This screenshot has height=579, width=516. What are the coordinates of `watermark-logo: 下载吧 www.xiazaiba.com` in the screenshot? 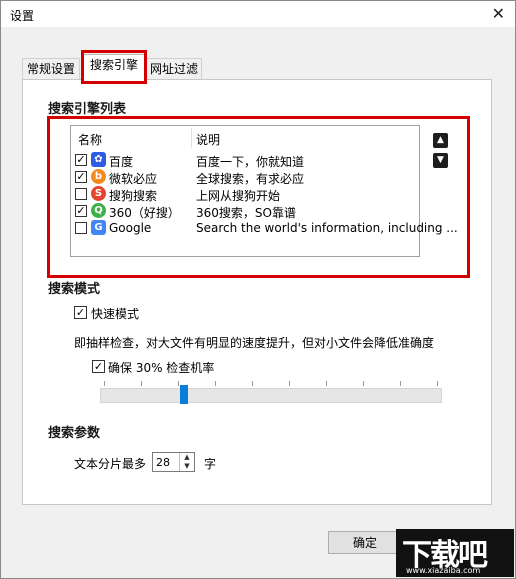 It's located at (455, 553).